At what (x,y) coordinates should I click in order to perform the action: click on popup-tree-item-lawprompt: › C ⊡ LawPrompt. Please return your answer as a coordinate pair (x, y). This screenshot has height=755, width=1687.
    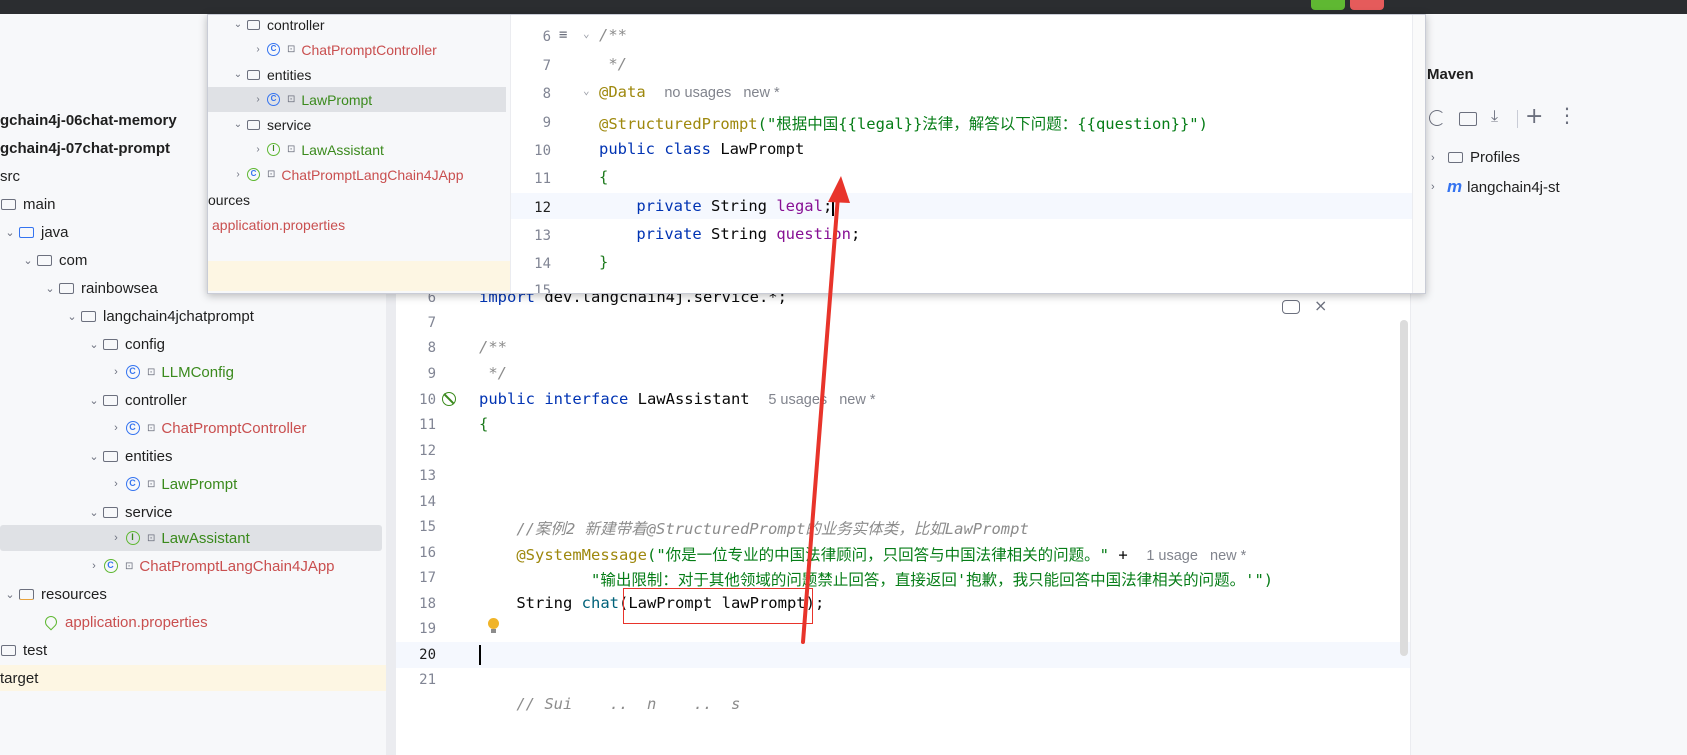
    Looking at the image, I should click on (357, 99).